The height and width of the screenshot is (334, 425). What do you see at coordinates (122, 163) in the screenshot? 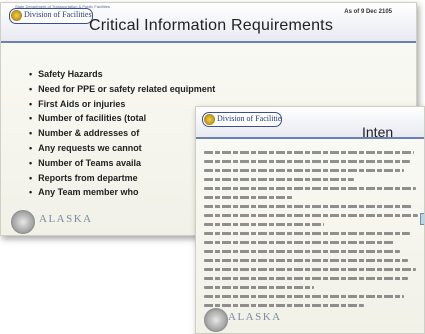
I see `bullet-item: Number of Teams availa` at bounding box center [122, 163].